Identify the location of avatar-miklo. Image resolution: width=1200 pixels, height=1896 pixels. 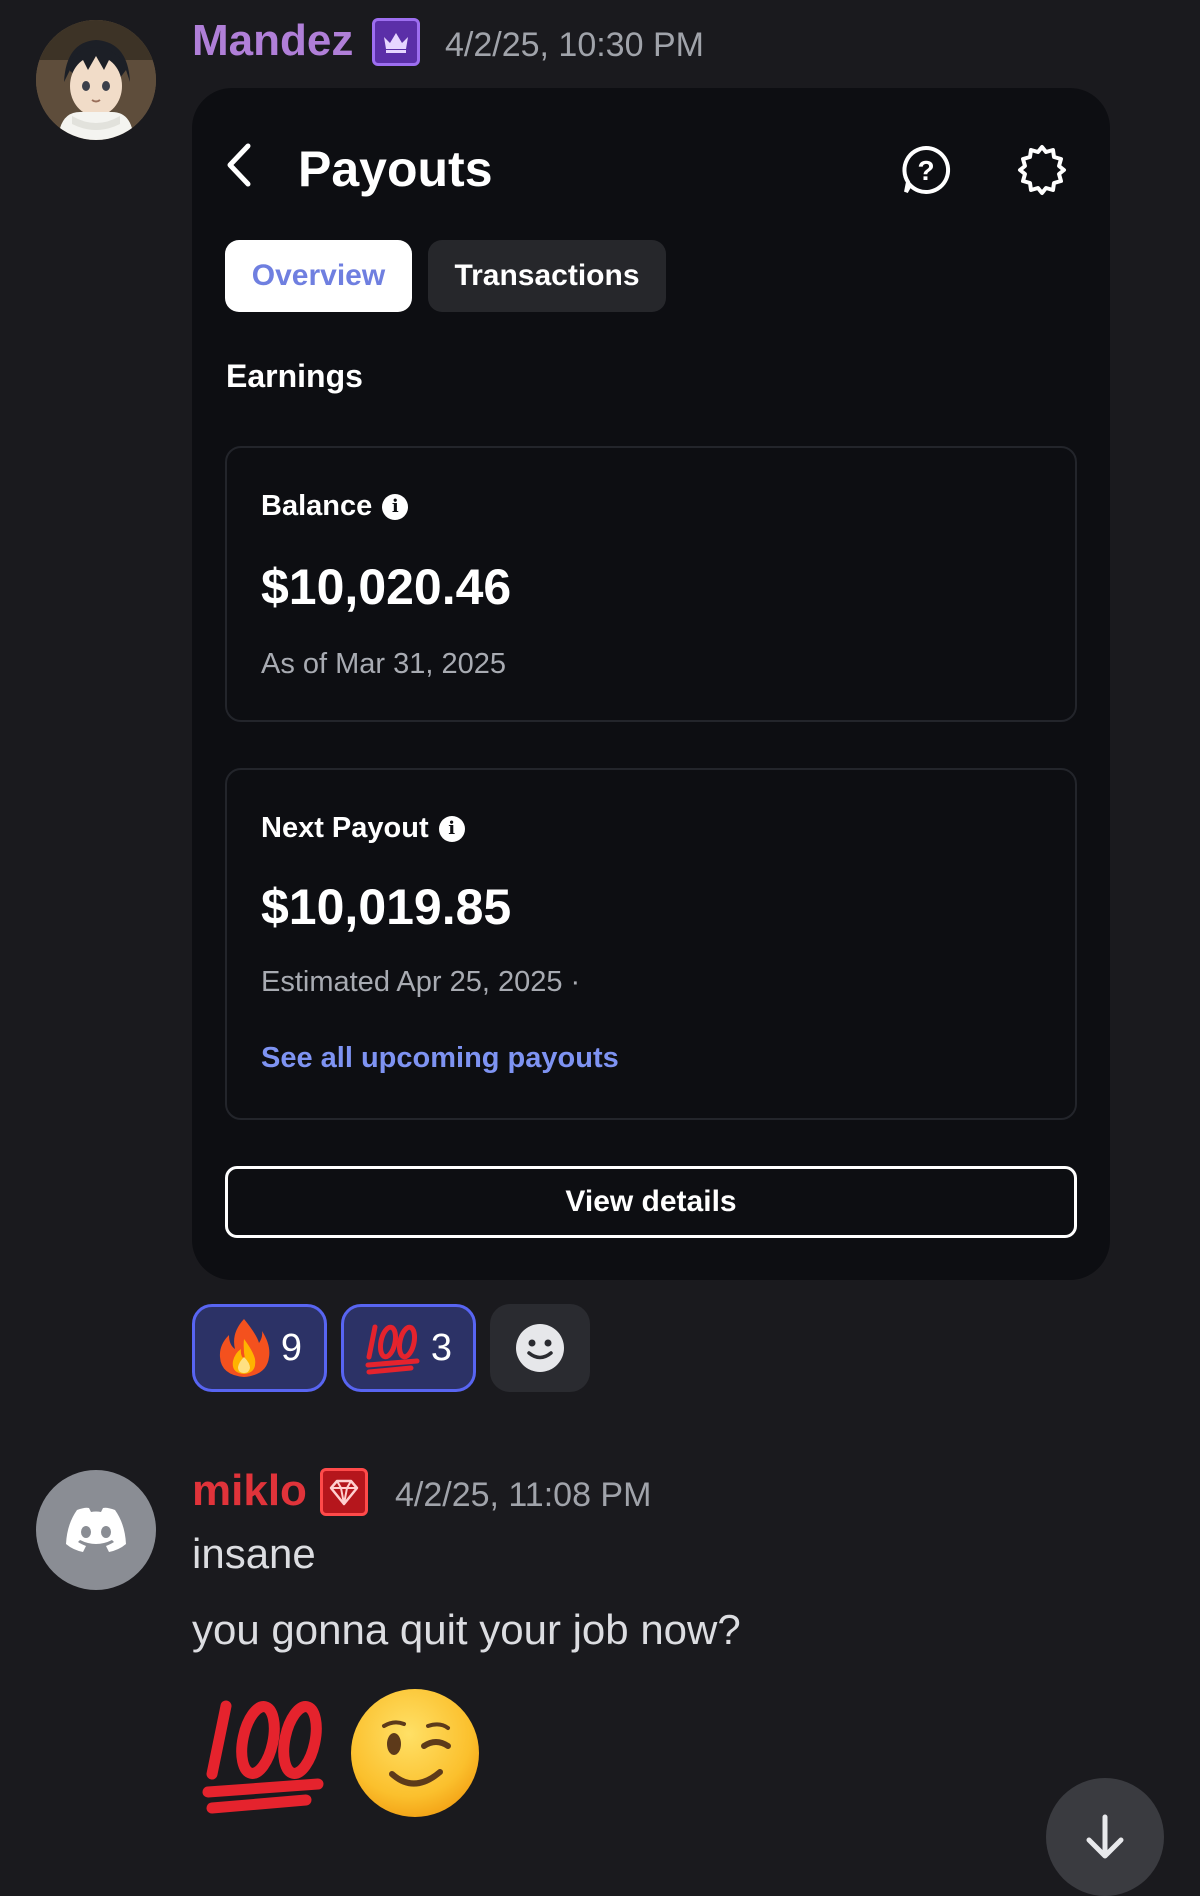
(96, 1530).